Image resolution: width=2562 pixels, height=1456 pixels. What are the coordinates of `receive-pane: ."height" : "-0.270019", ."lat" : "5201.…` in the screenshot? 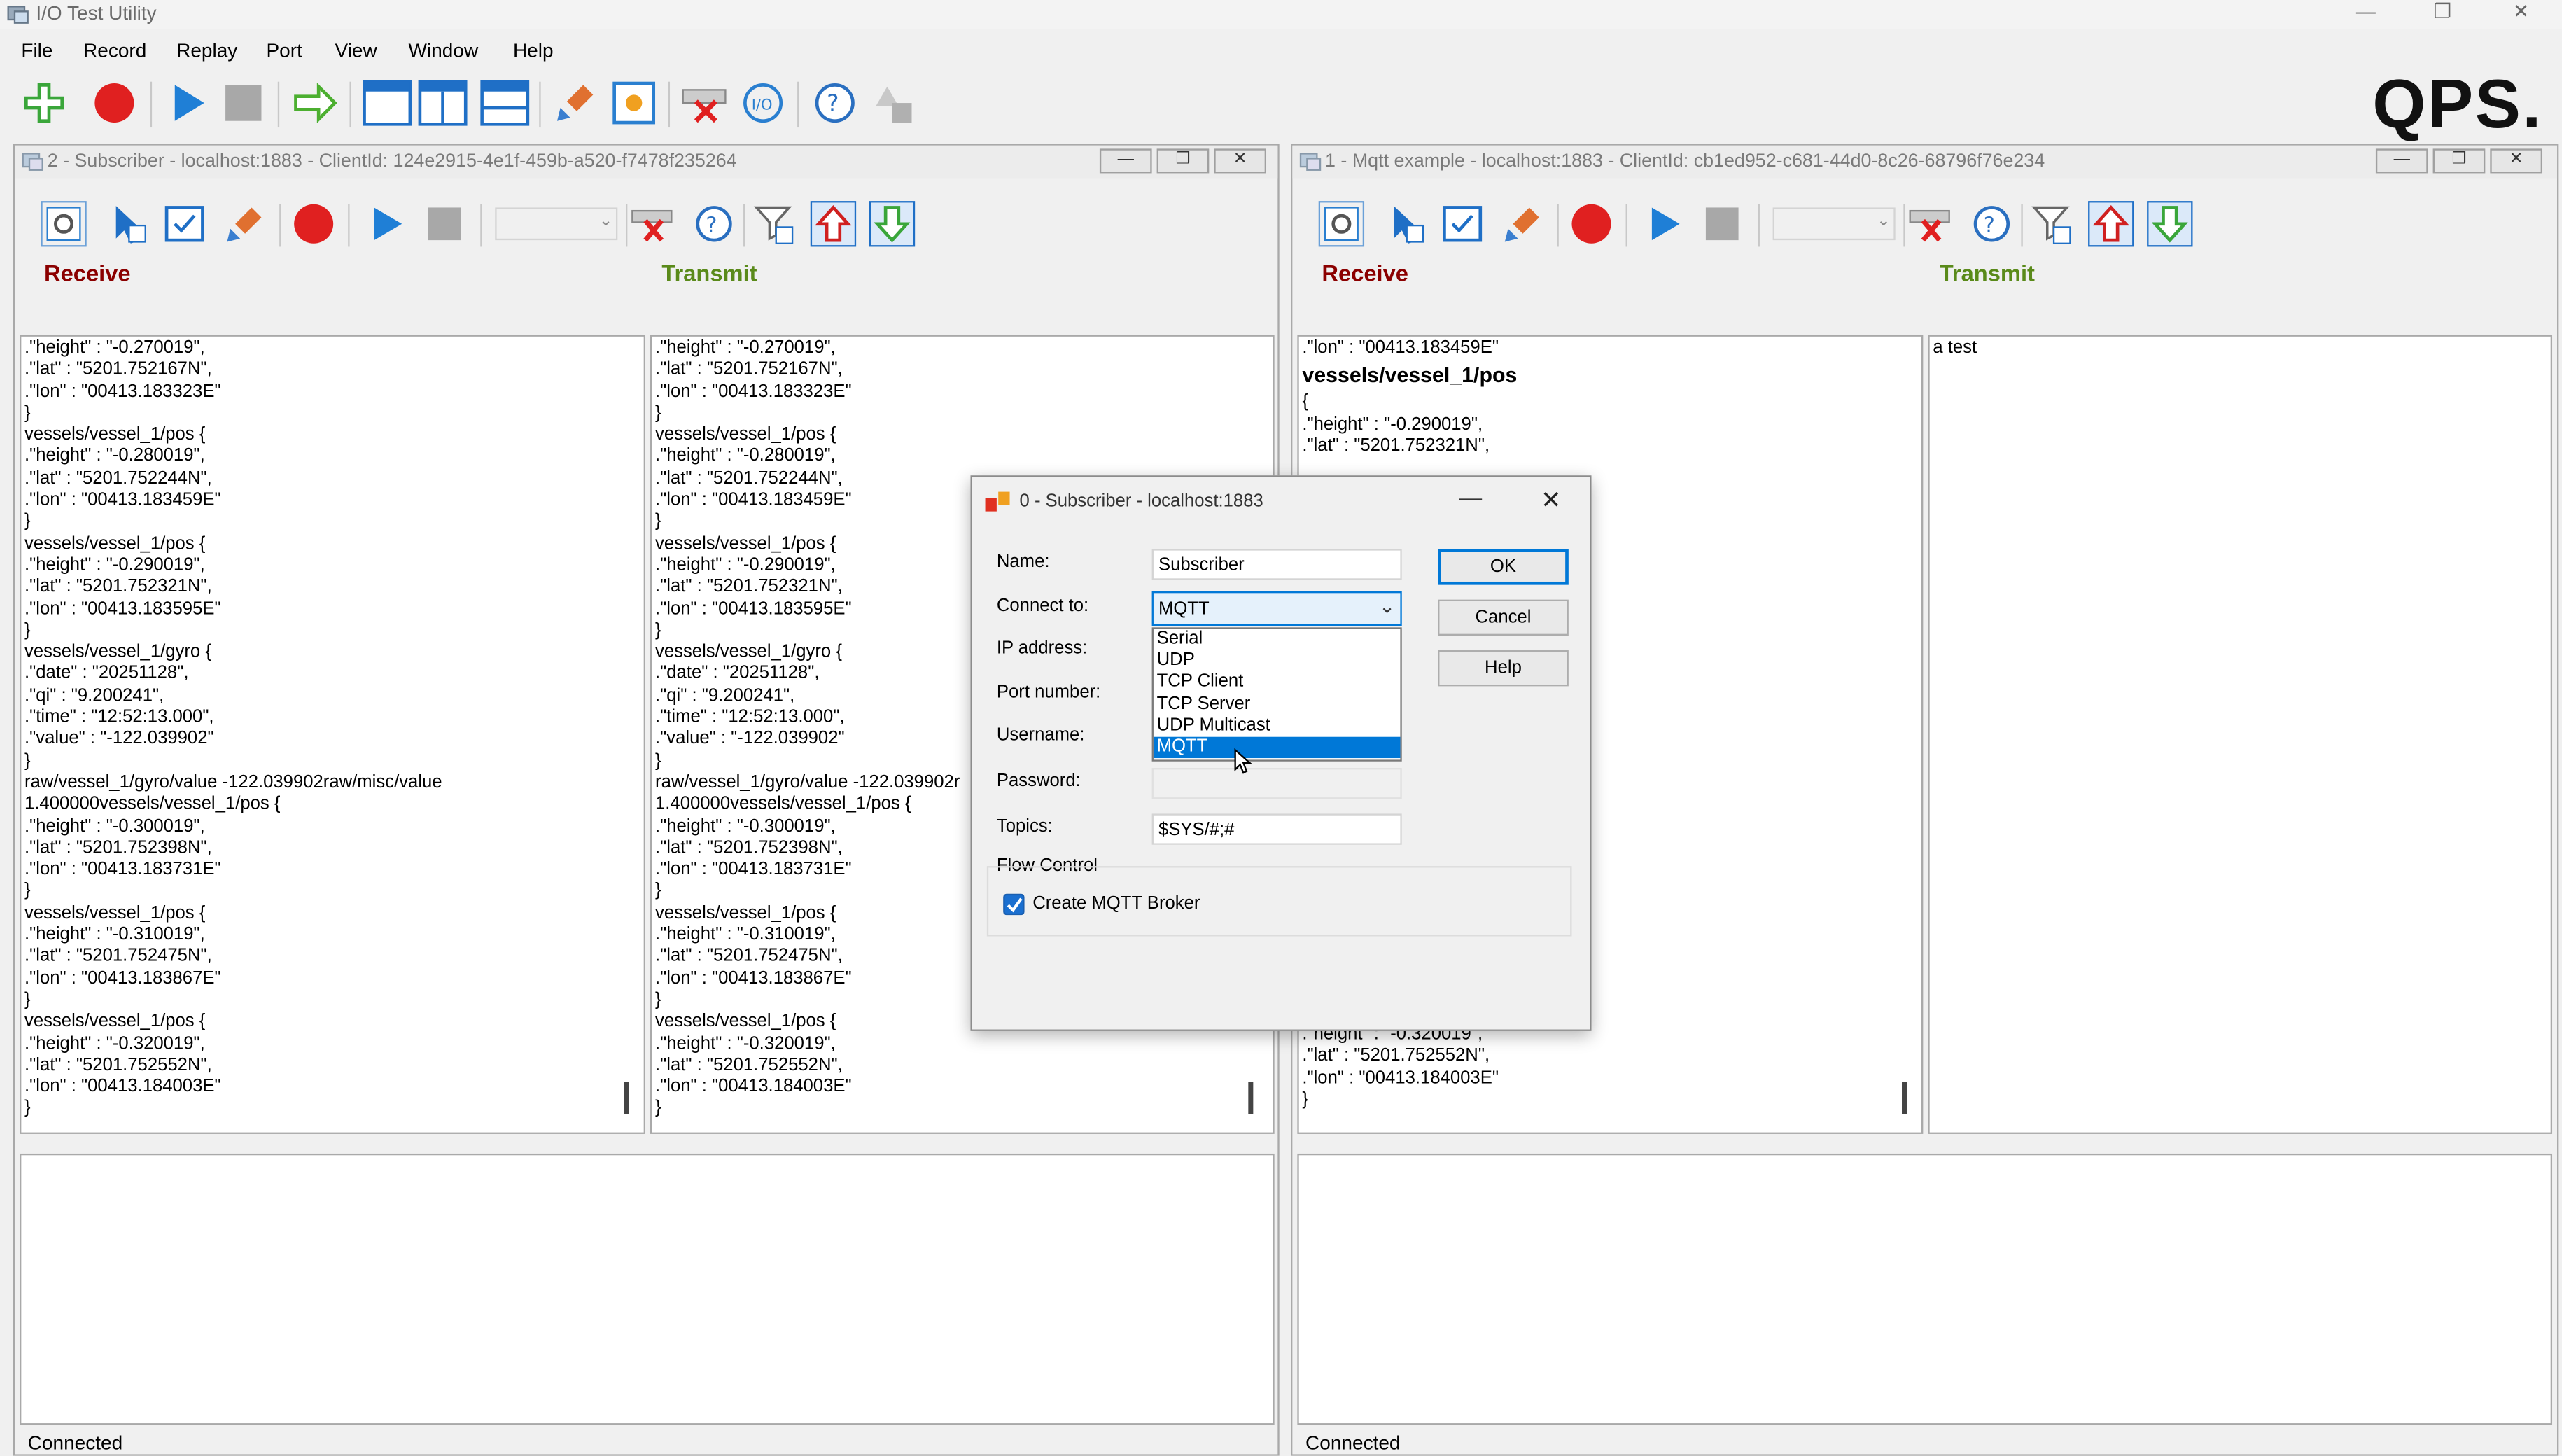 It's located at (333, 734).